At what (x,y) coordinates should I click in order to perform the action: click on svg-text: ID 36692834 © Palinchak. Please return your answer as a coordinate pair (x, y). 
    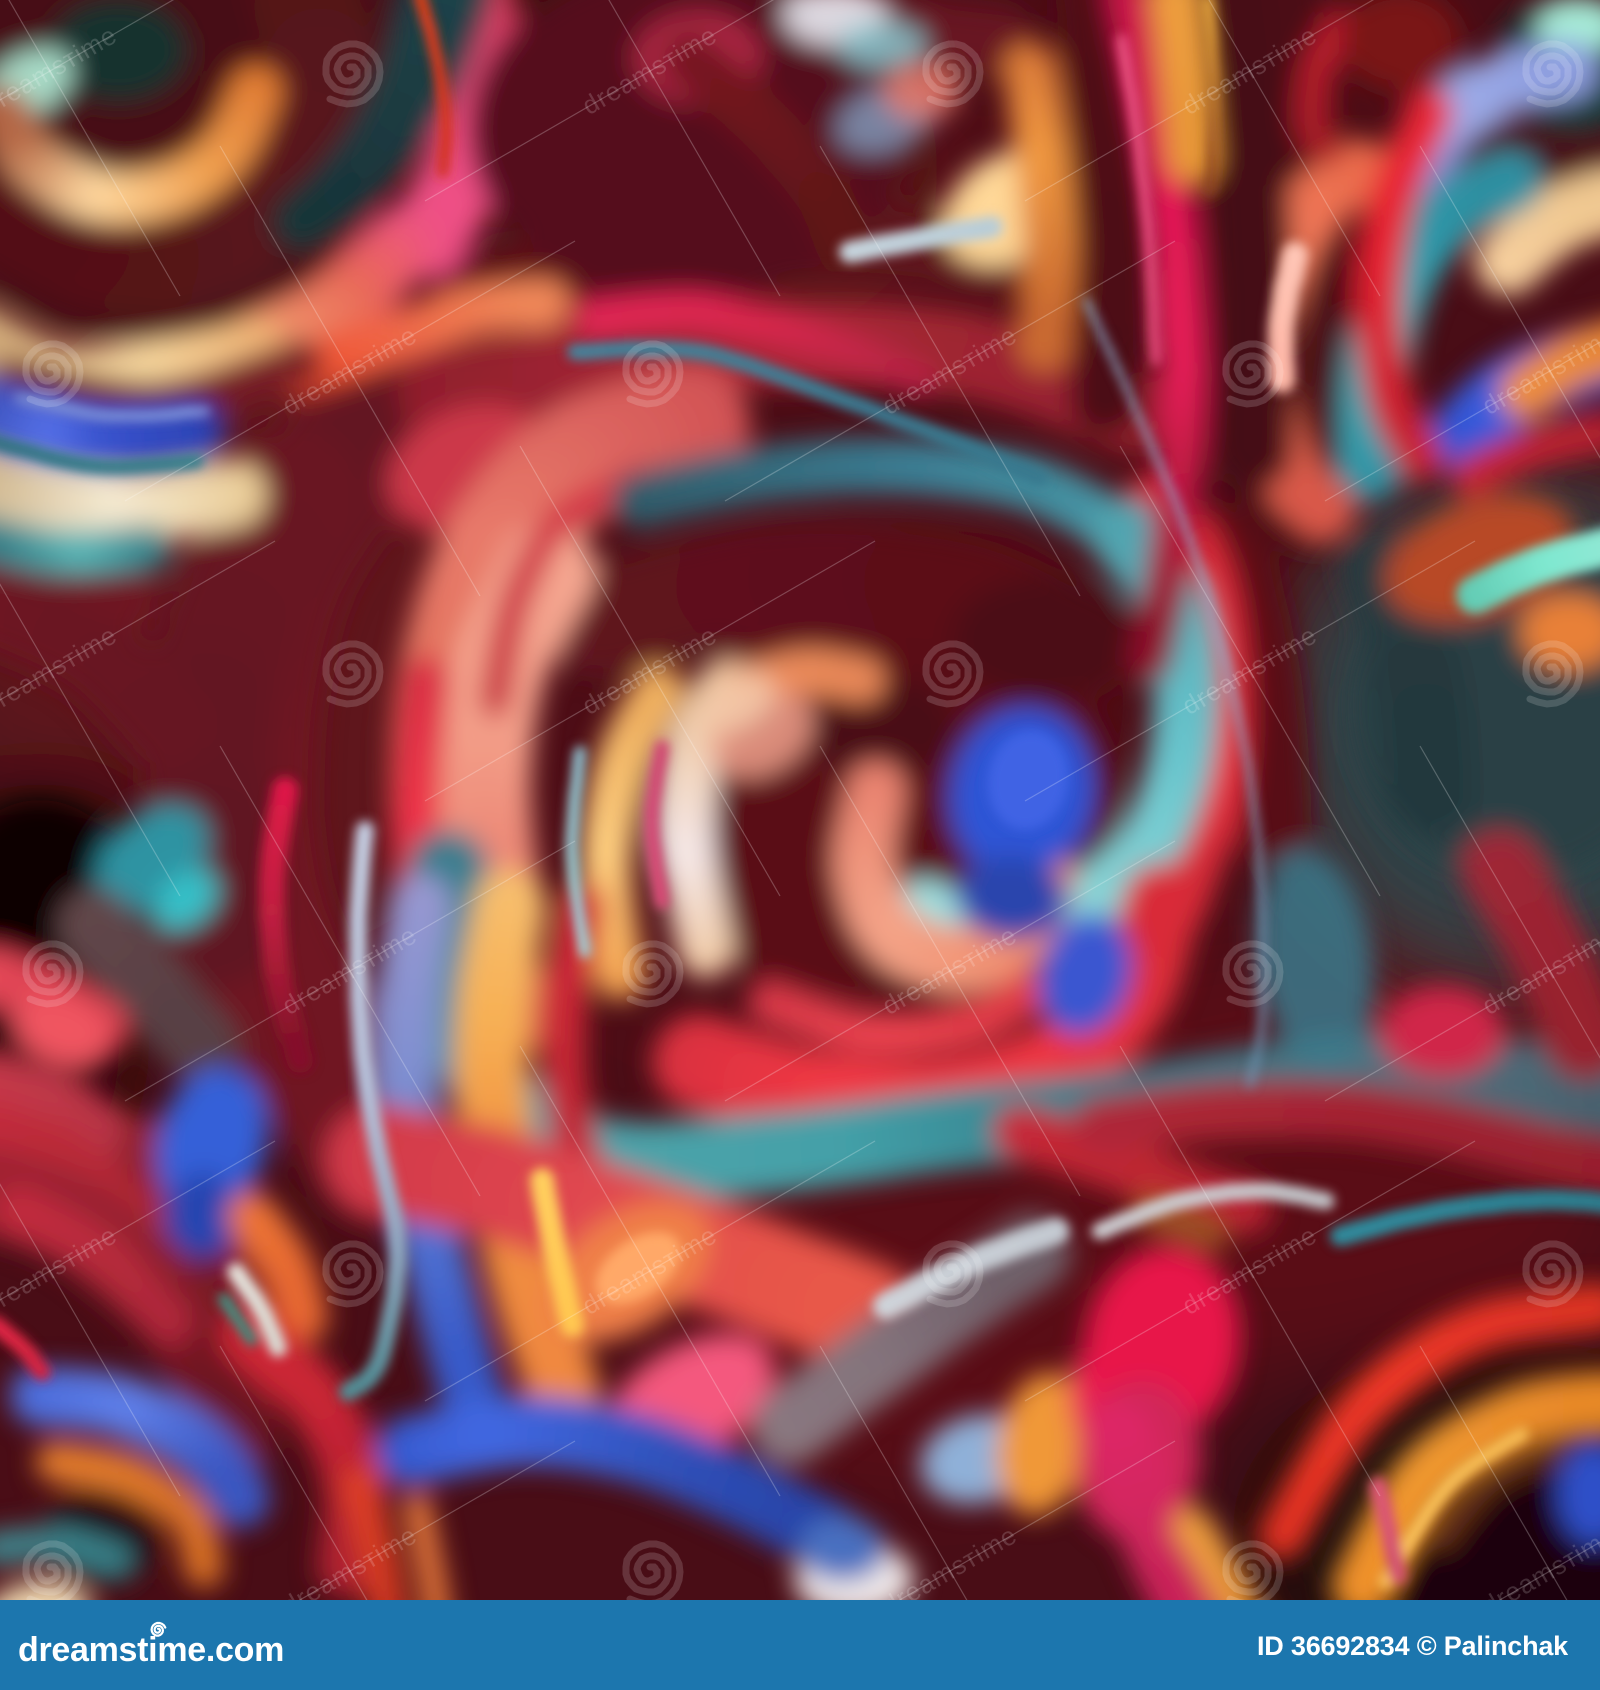
    Looking at the image, I should click on (1413, 1646).